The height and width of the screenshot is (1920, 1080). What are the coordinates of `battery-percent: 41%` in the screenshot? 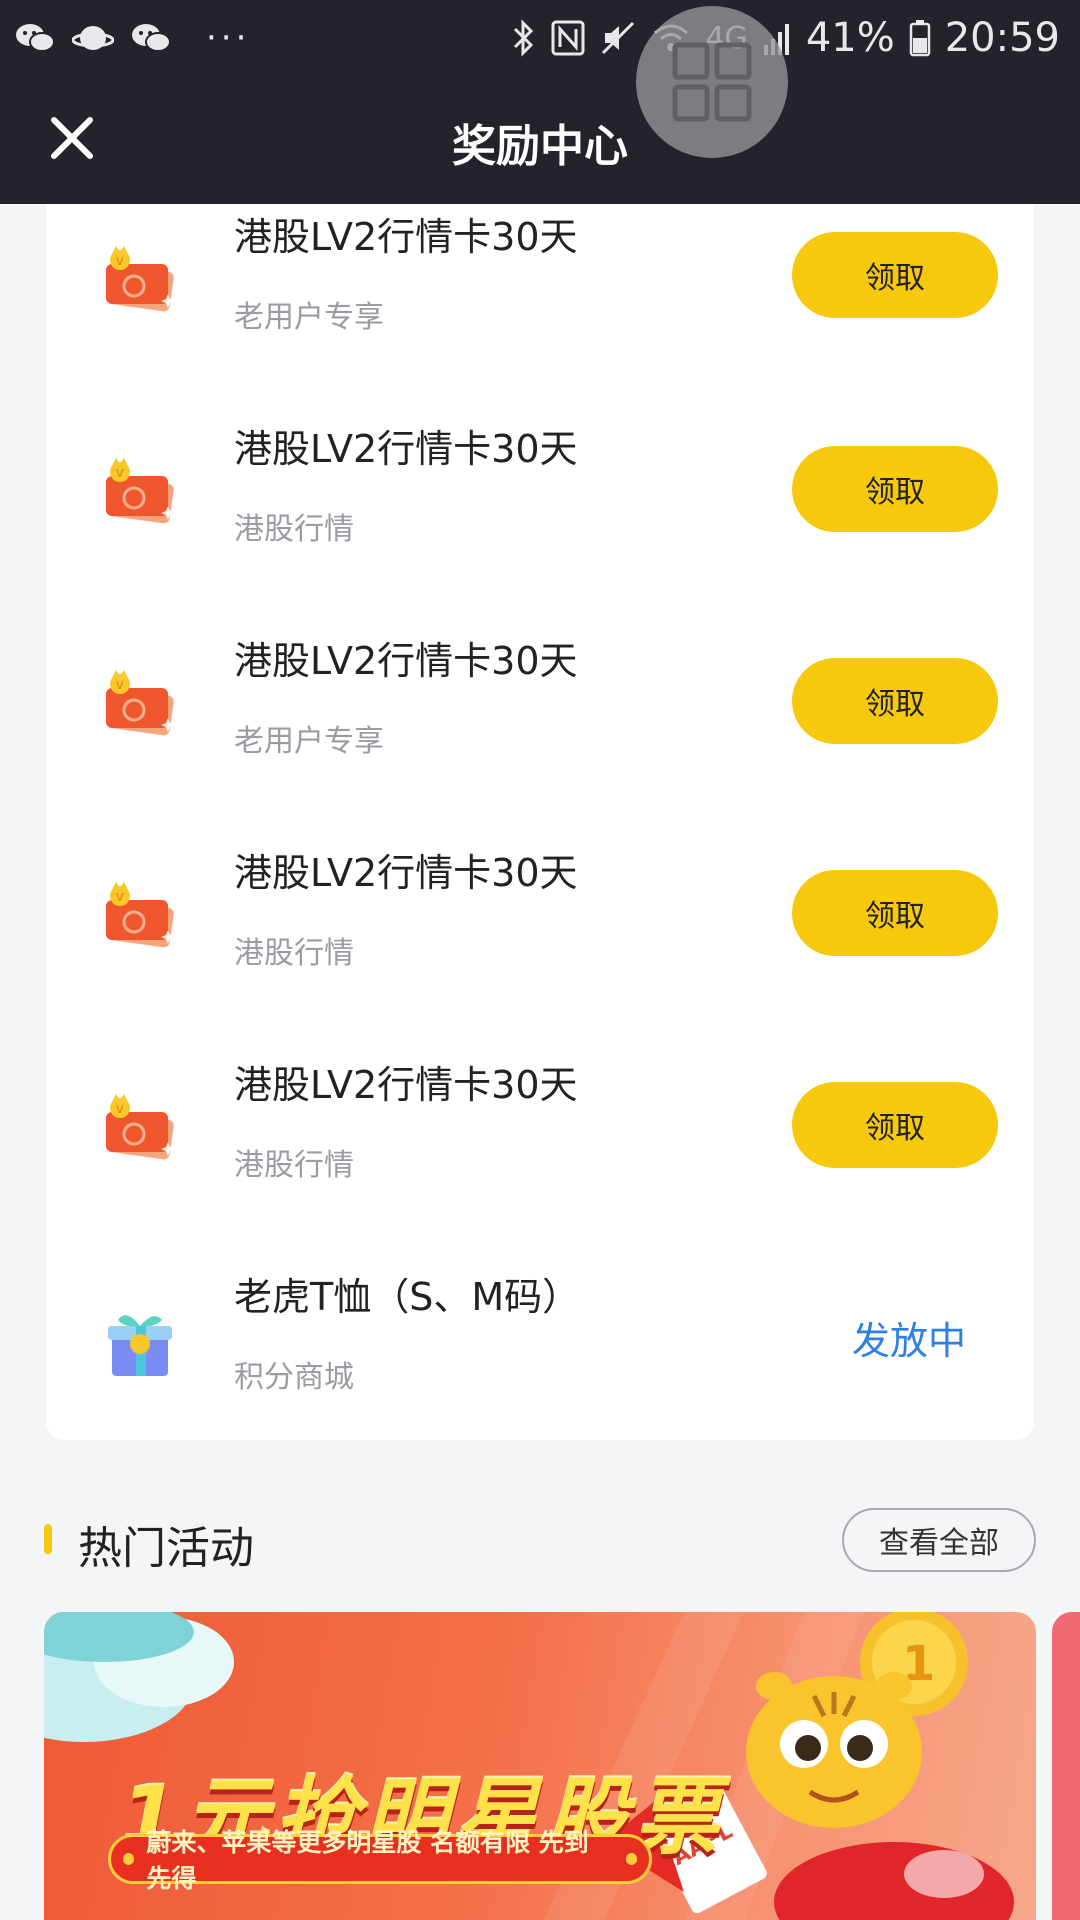 It's located at (850, 38).